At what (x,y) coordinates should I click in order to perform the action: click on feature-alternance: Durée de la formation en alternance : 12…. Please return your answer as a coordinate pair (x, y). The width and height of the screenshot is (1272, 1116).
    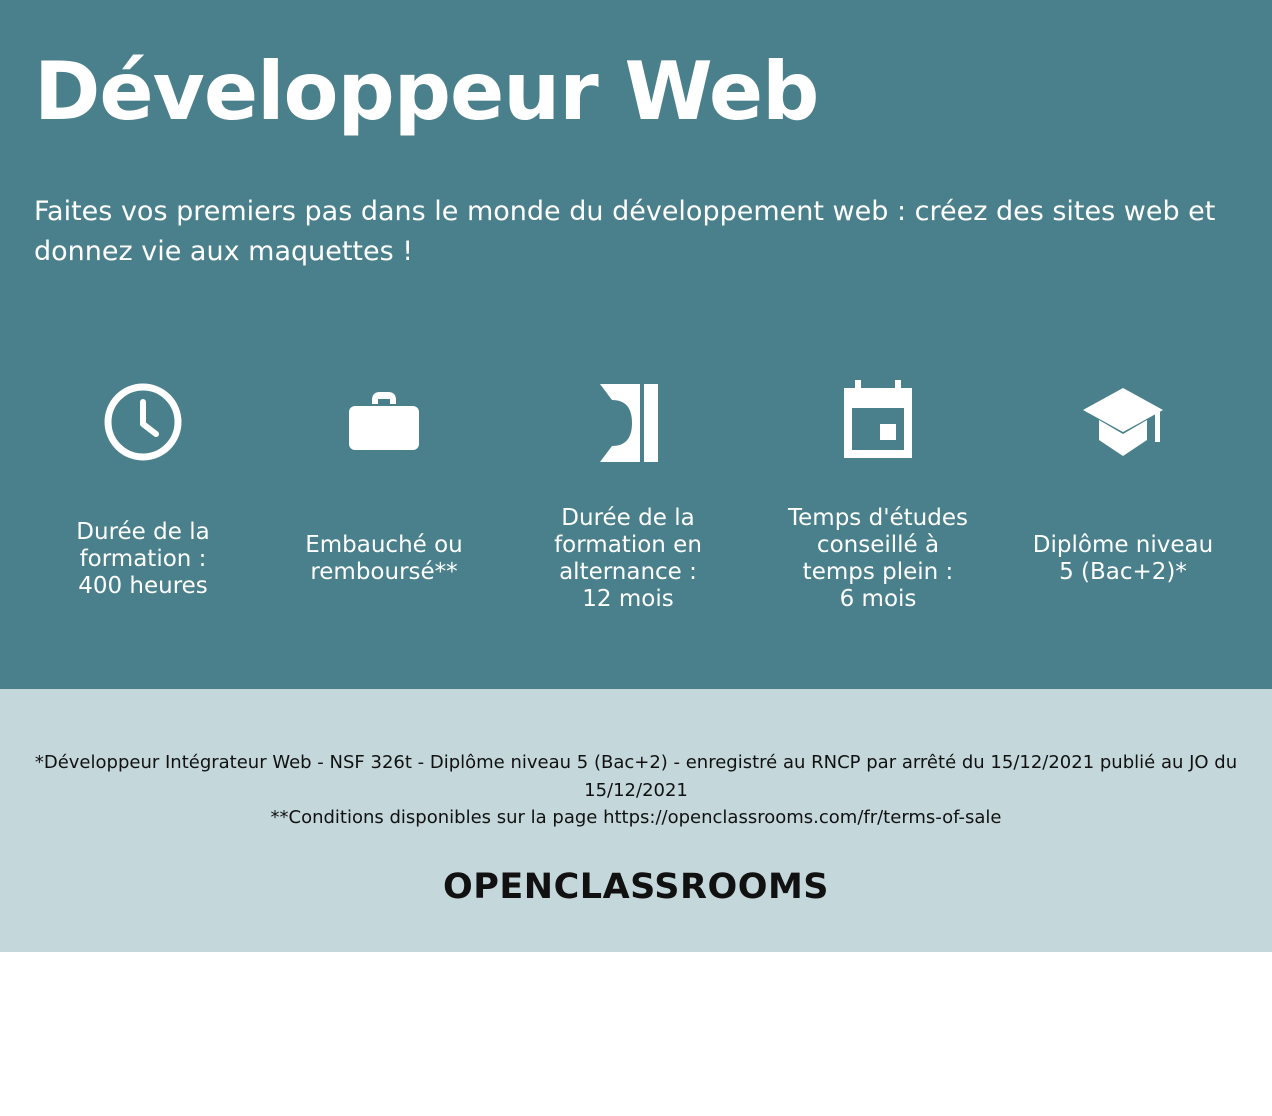
    Looking at the image, I should click on (628, 500).